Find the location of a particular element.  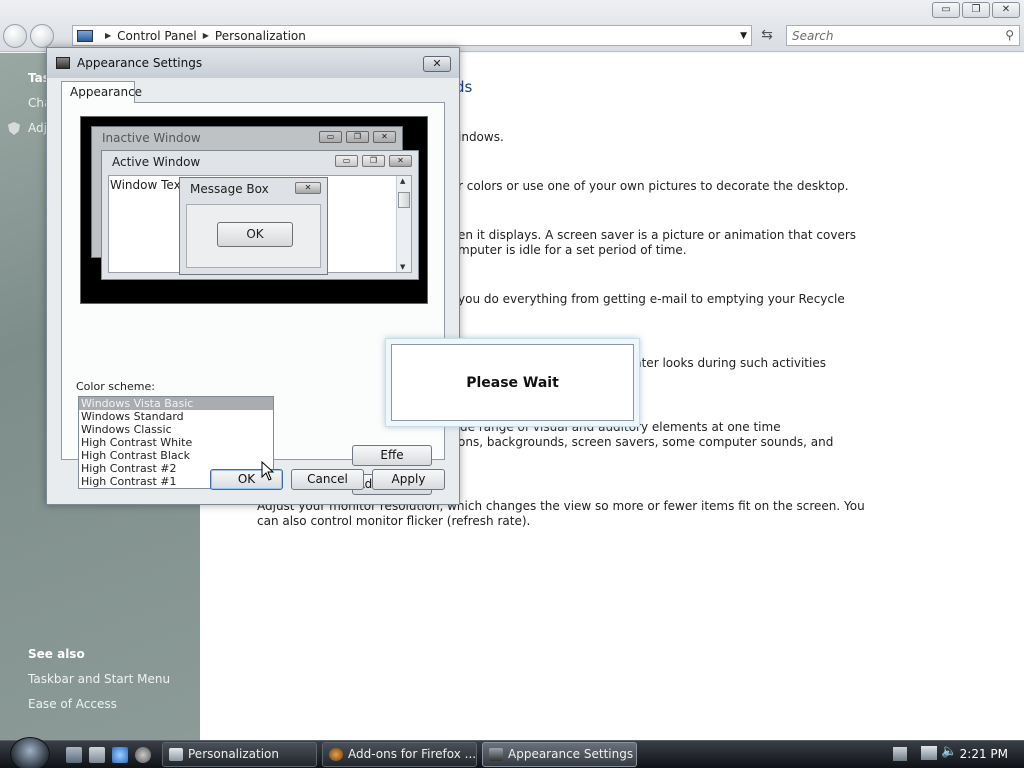

dialog-close-button: ✕ is located at coordinates (437, 64).